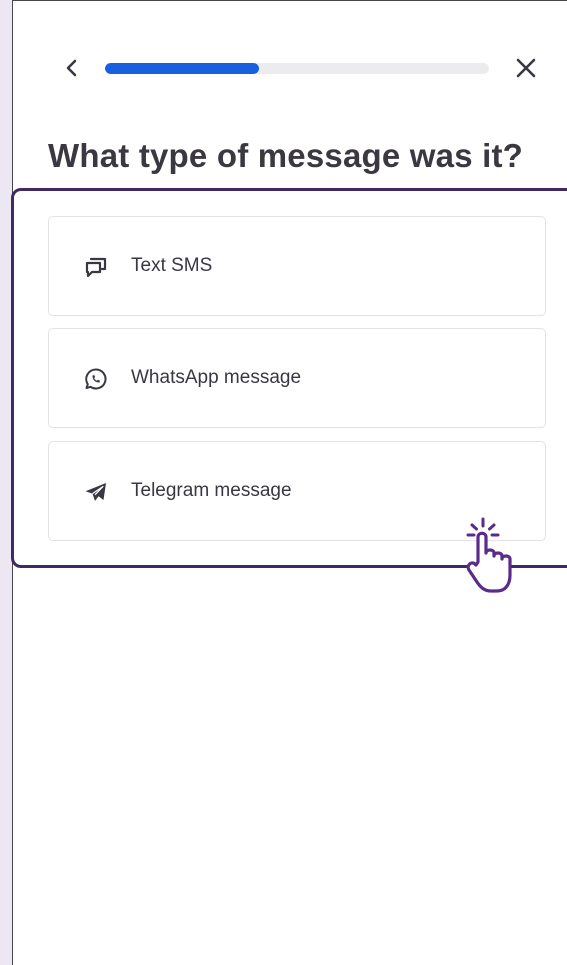  I want to click on chat-bubbles-icon, so click(96, 267).